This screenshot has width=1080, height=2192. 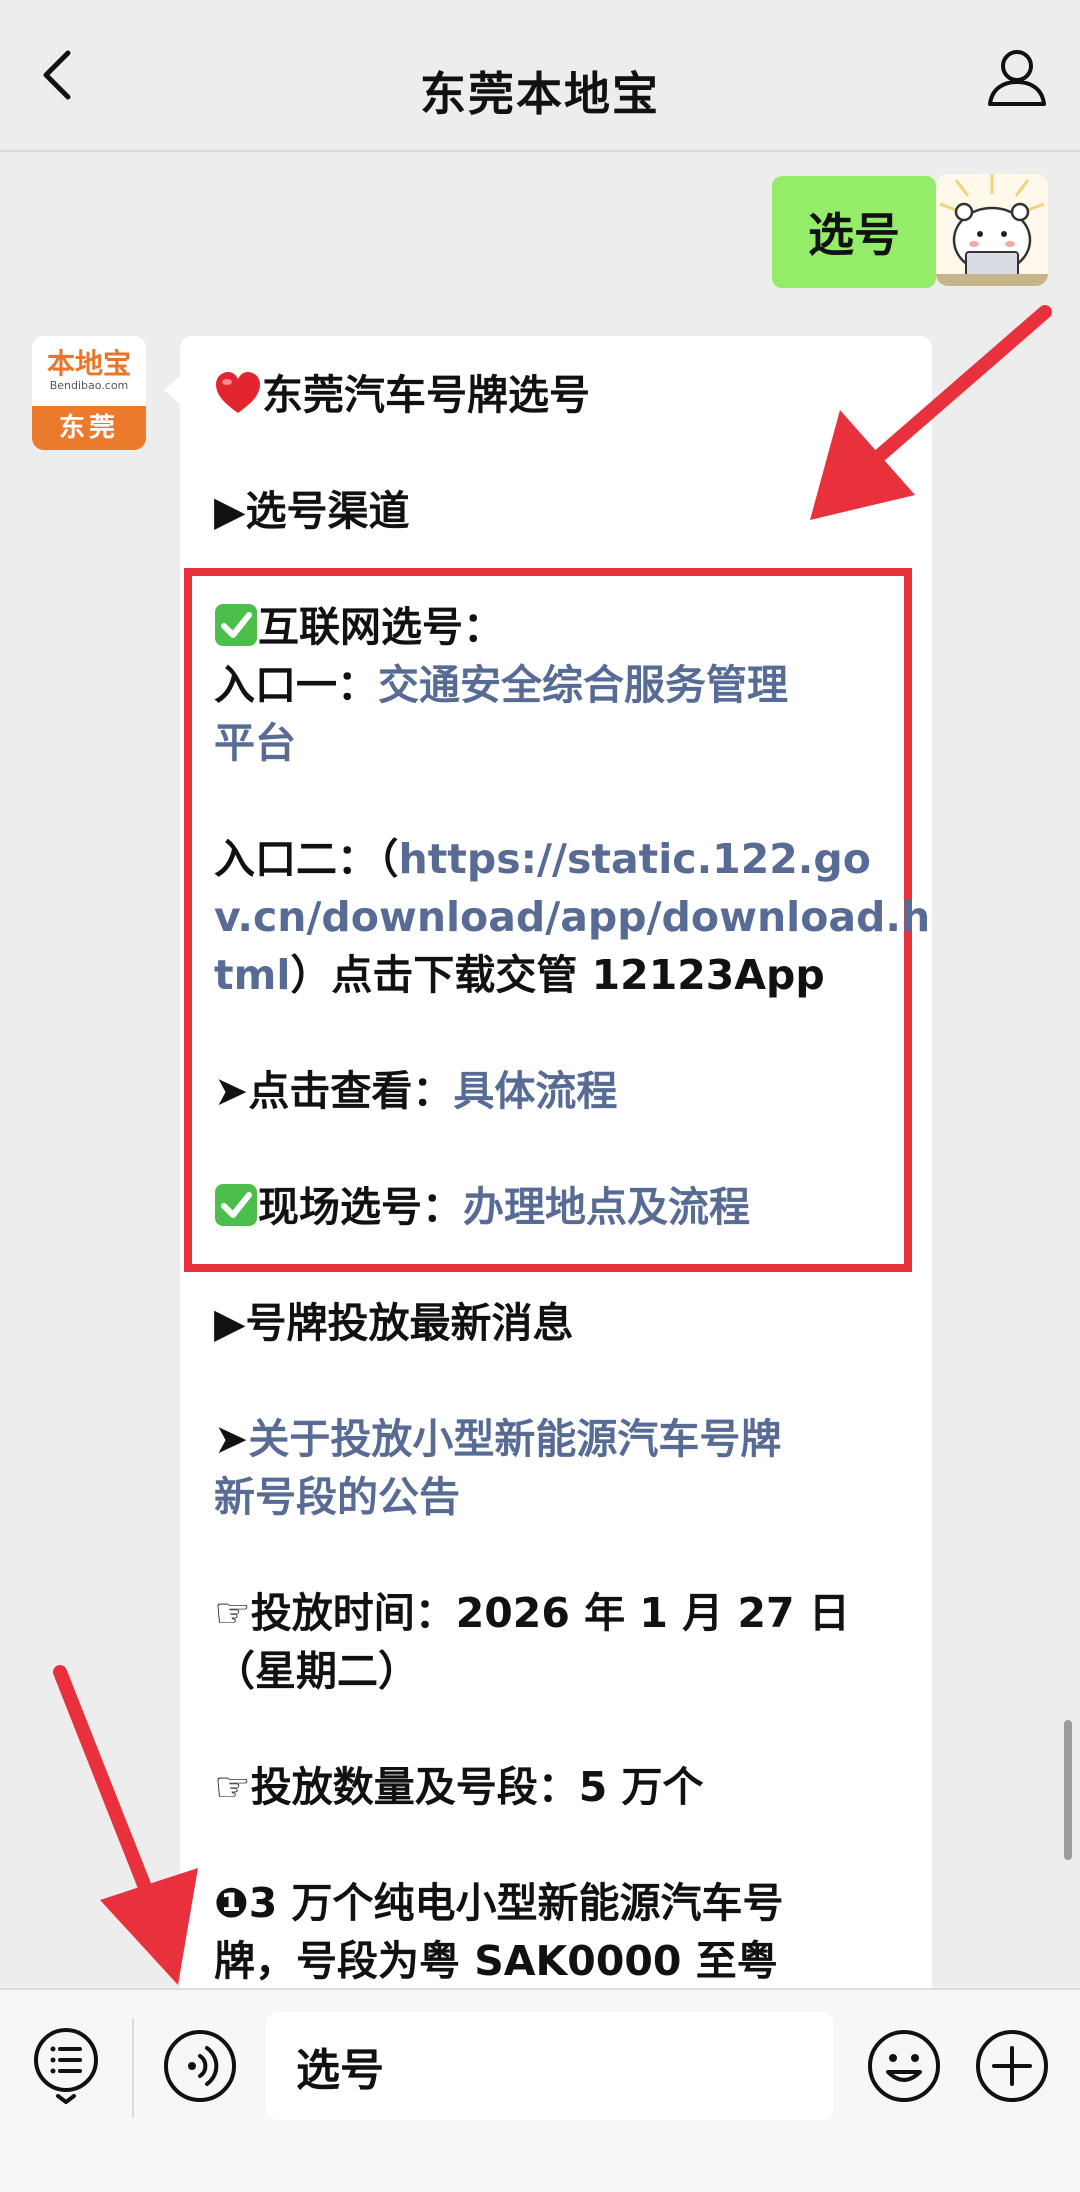 I want to click on person-icon, so click(x=1017, y=78).